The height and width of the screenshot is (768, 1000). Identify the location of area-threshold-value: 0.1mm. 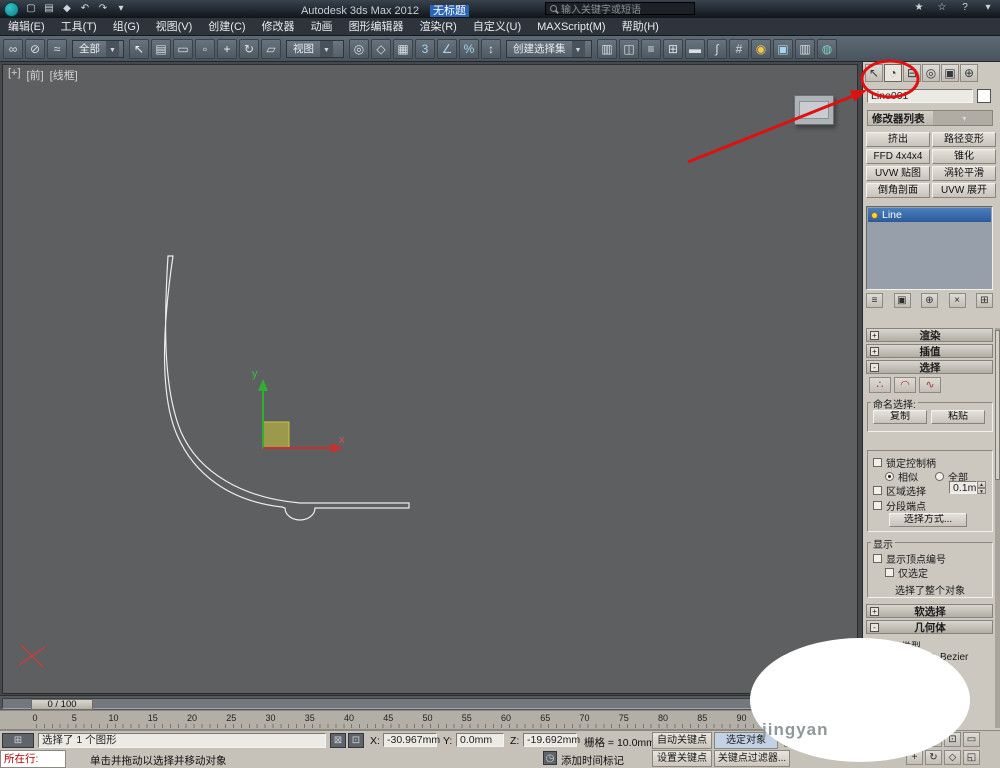
(967, 487).